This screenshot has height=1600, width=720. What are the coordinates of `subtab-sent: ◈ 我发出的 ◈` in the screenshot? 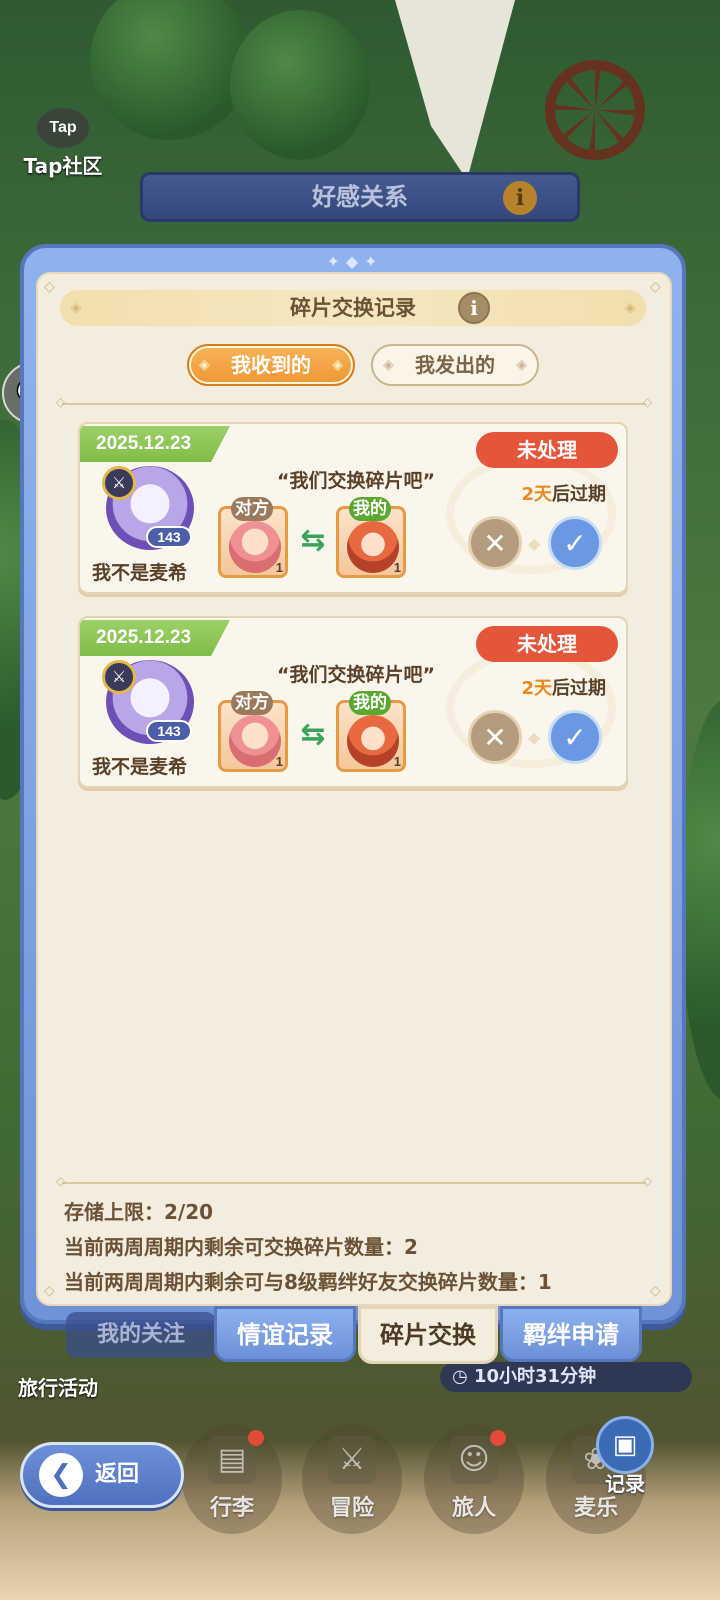 It's located at (455, 365).